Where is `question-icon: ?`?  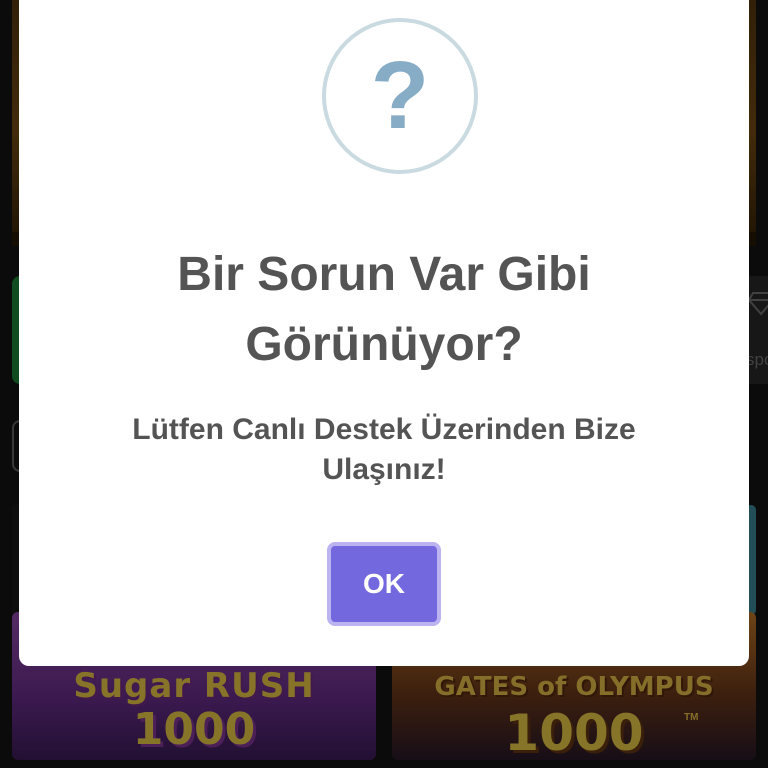
question-icon: ? is located at coordinates (400, 96).